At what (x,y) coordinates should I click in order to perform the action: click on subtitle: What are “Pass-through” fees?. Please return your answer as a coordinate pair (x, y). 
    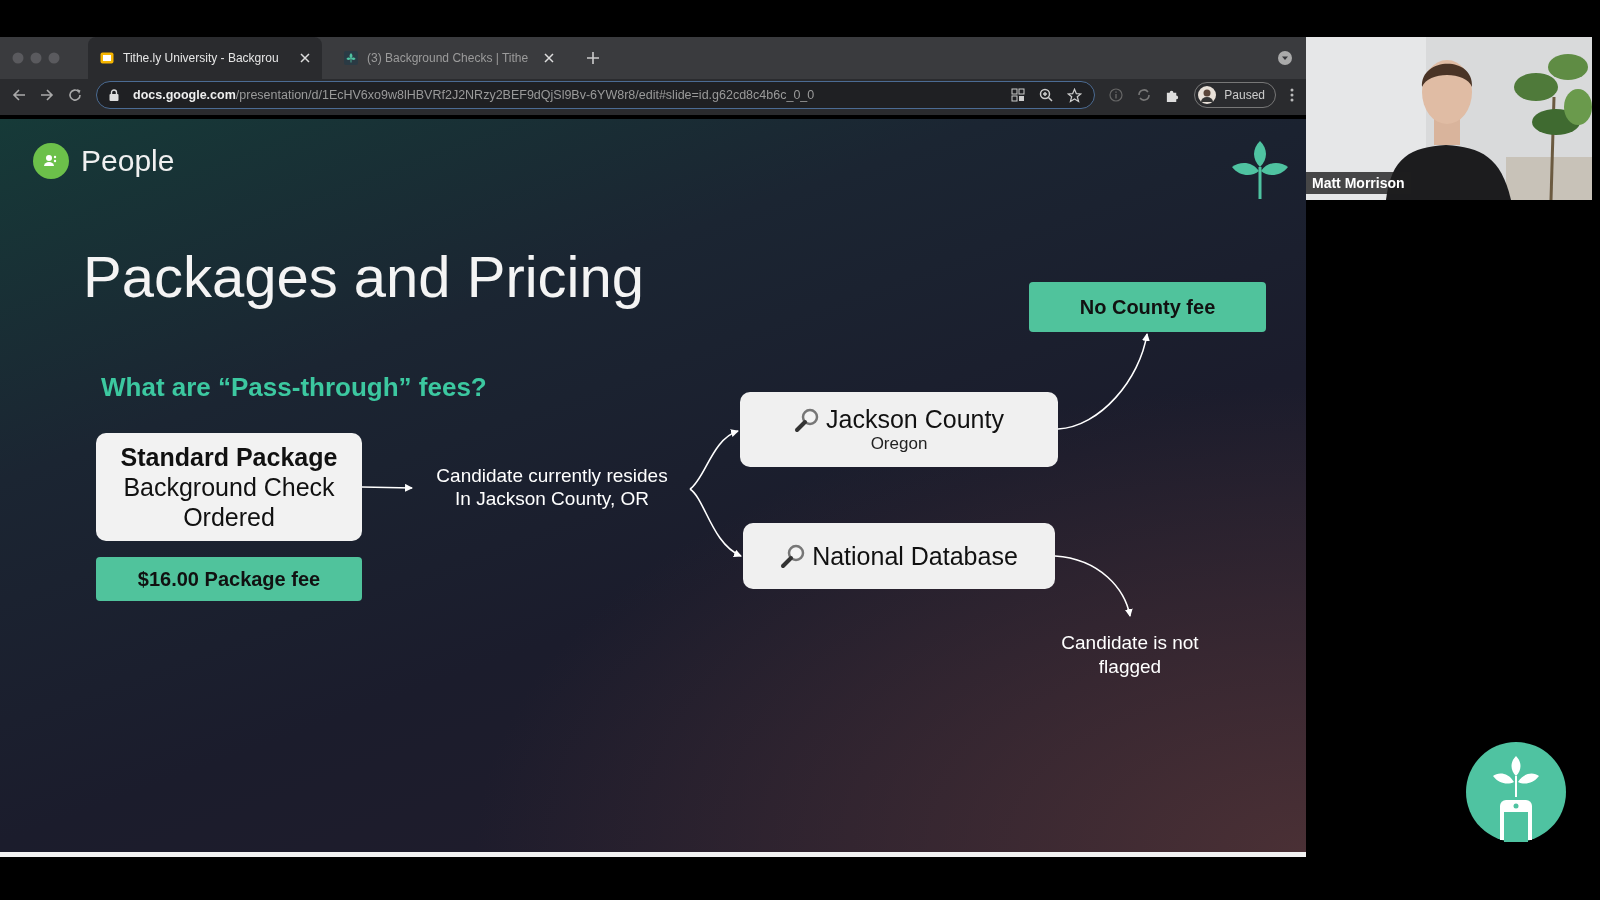
    Looking at the image, I should click on (294, 387).